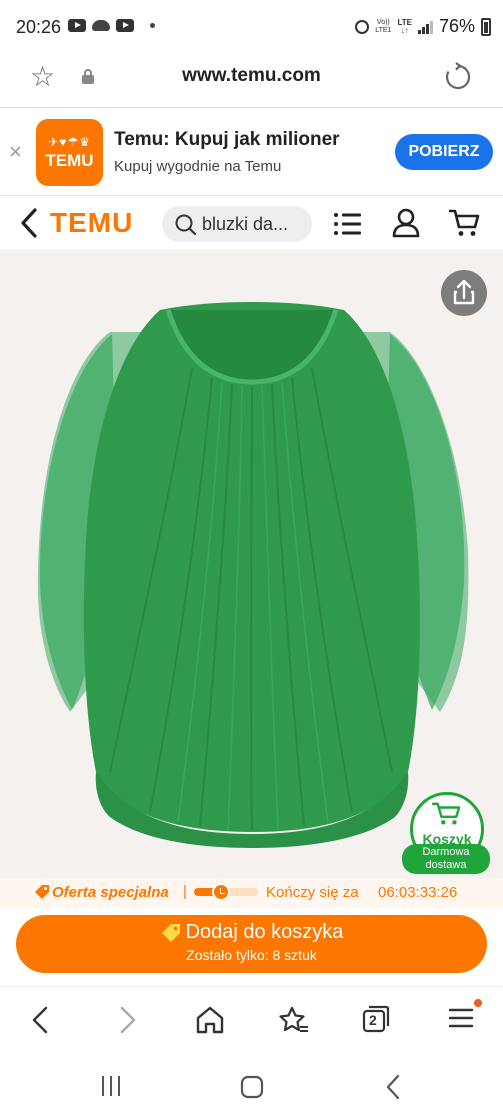 This screenshot has width=503, height=1120. I want to click on download-button: POBIERZ, so click(444, 152).